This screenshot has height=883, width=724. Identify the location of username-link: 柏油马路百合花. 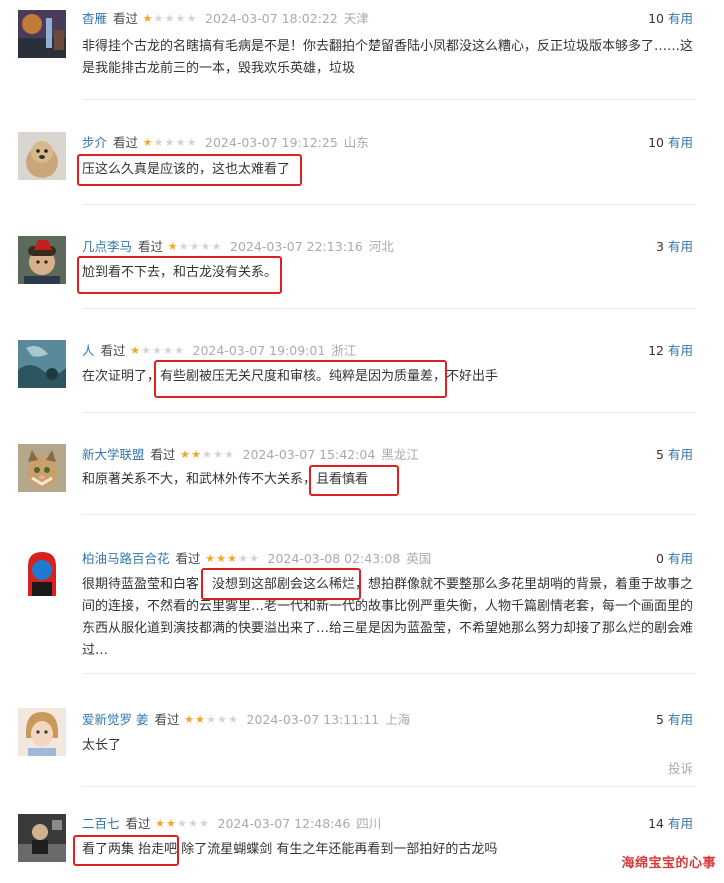
(126, 559).